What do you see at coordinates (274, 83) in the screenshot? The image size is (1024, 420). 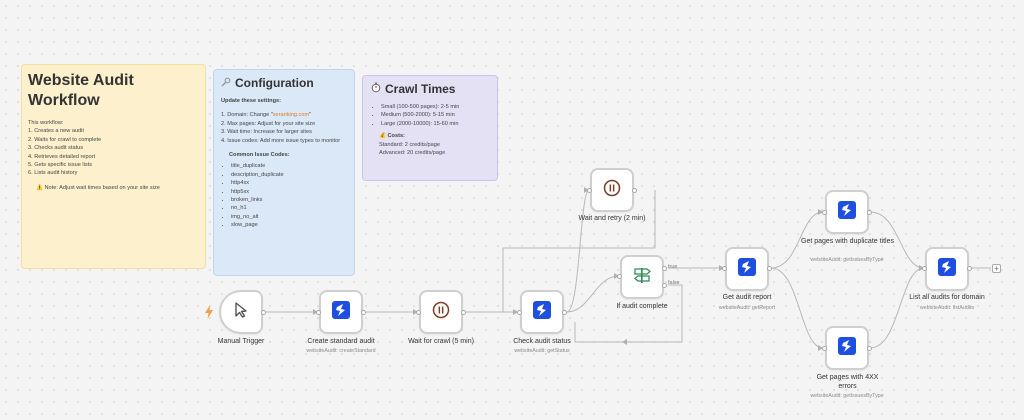 I see `config-title: Configuration` at bounding box center [274, 83].